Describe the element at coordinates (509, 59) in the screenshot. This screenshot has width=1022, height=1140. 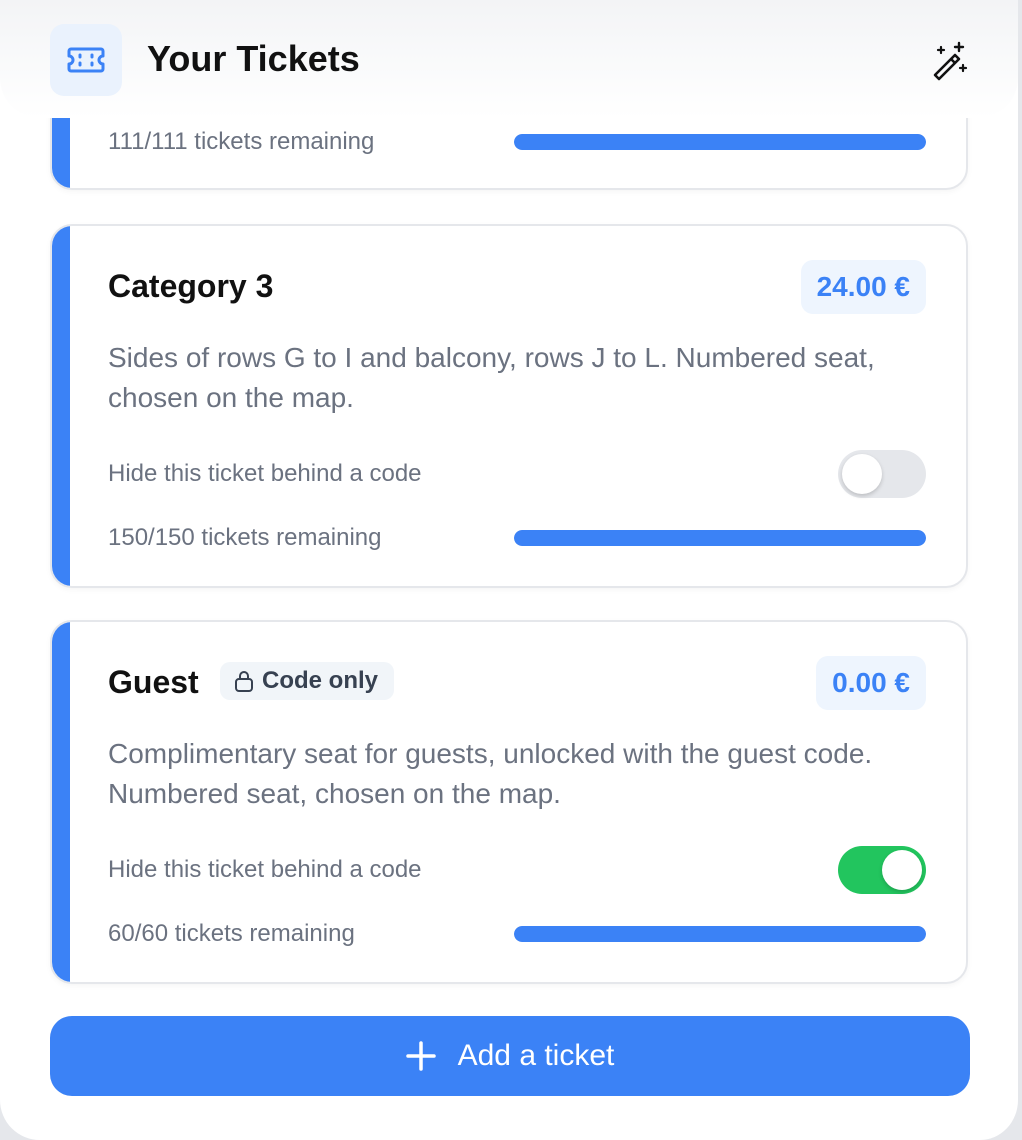
I see `header: Your Tickets` at that location.